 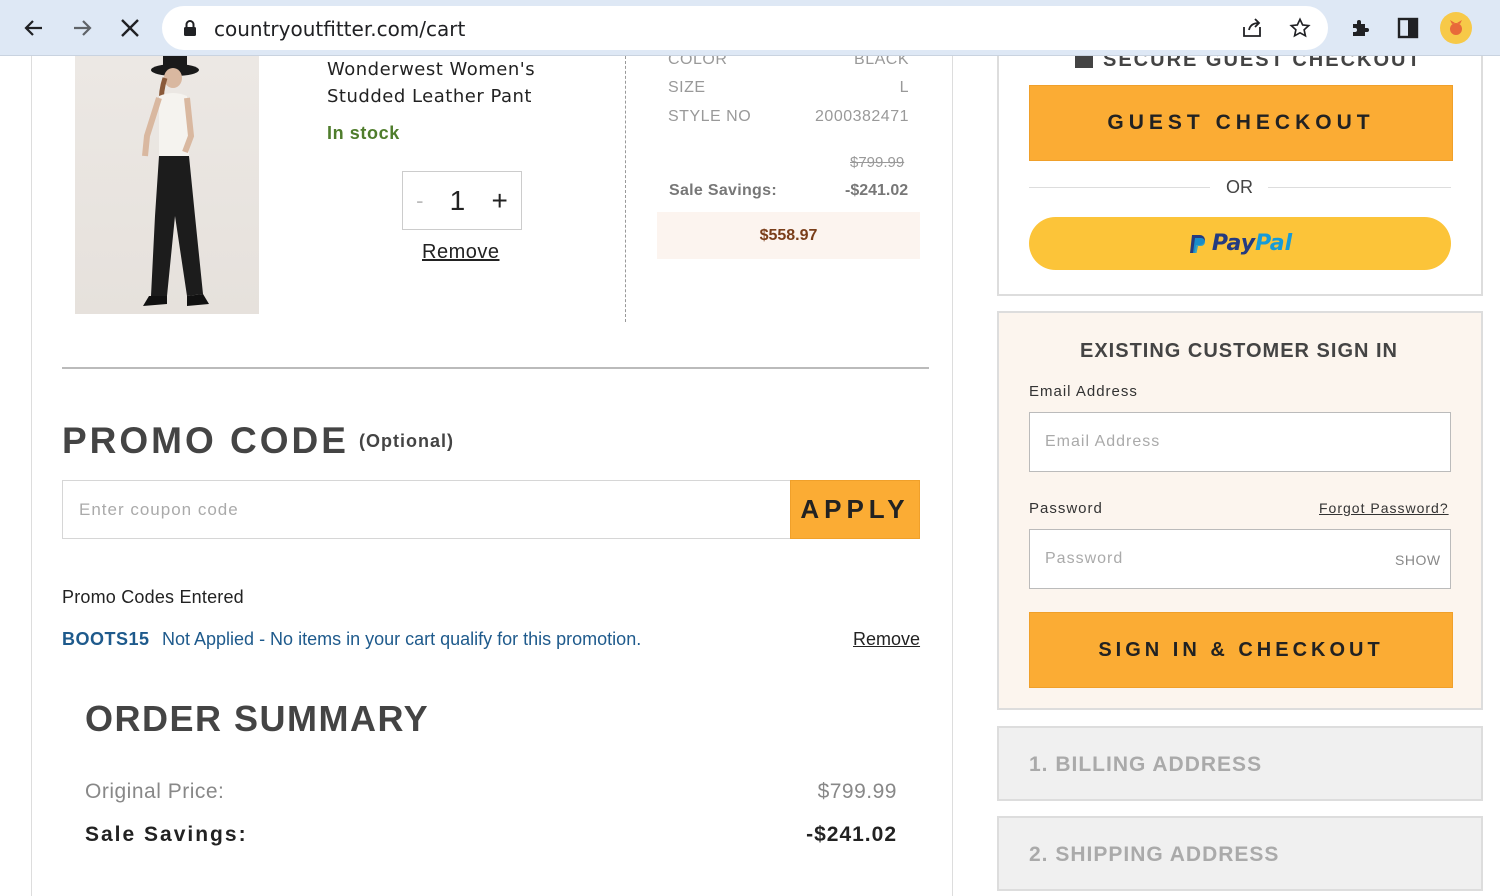 I want to click on bookmark-star-icon, so click(x=1300, y=28).